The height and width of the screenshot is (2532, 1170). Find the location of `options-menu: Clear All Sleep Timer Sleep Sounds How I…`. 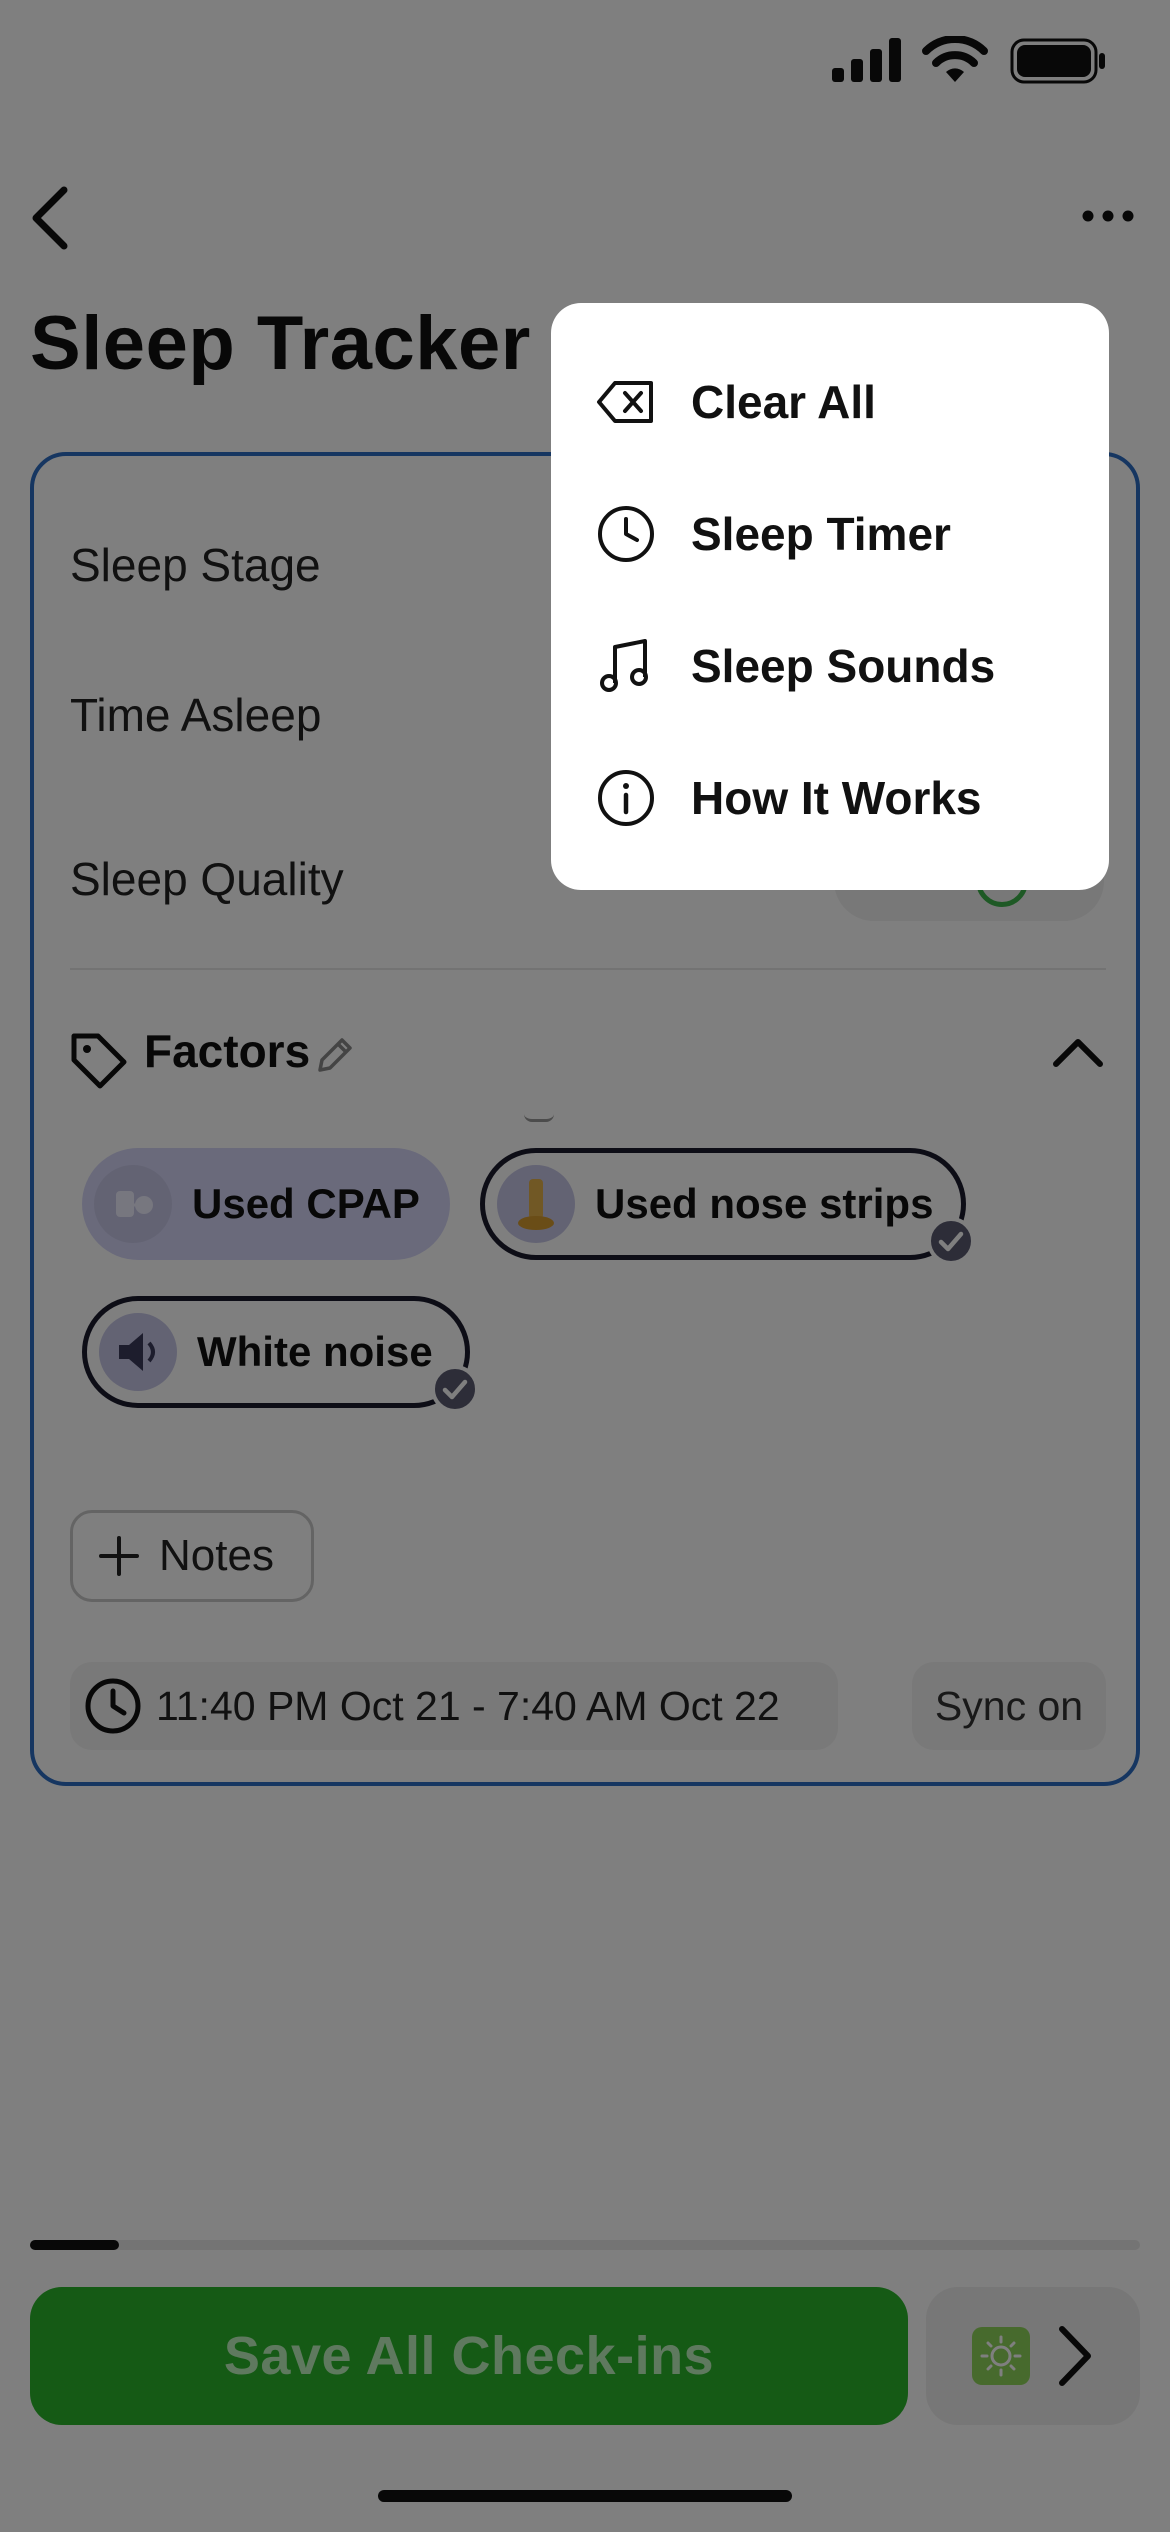

options-menu: Clear All Sleep Timer Sleep Sounds How I… is located at coordinates (830, 596).